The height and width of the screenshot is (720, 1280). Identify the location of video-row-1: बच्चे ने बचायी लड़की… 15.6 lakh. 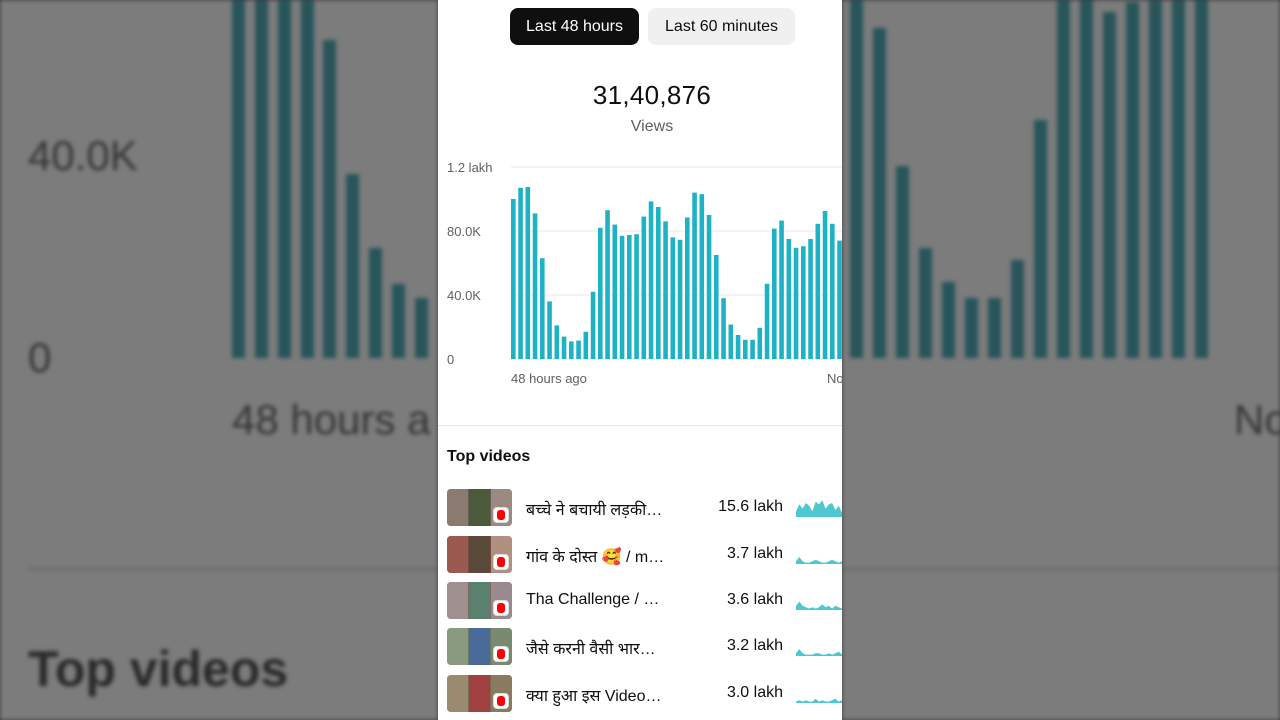
(640, 509).